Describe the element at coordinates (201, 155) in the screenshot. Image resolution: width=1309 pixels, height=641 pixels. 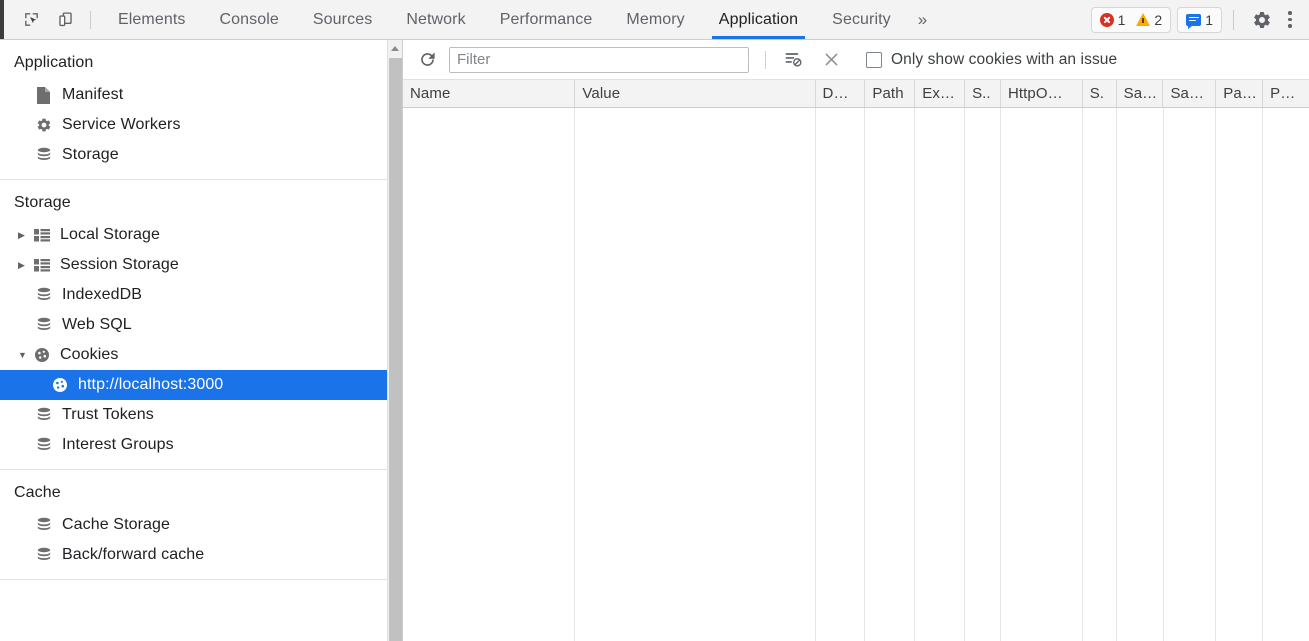
I see `sidebar-item-storage: Storage` at that location.